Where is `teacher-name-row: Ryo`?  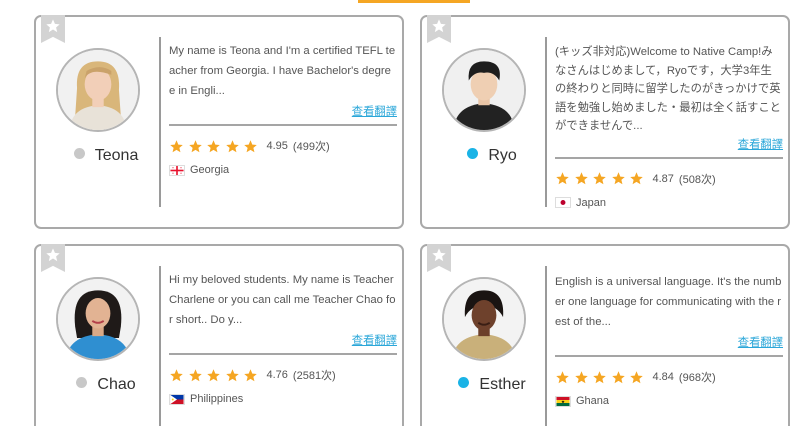
teacher-name-row: Ryo is located at coordinates (492, 155).